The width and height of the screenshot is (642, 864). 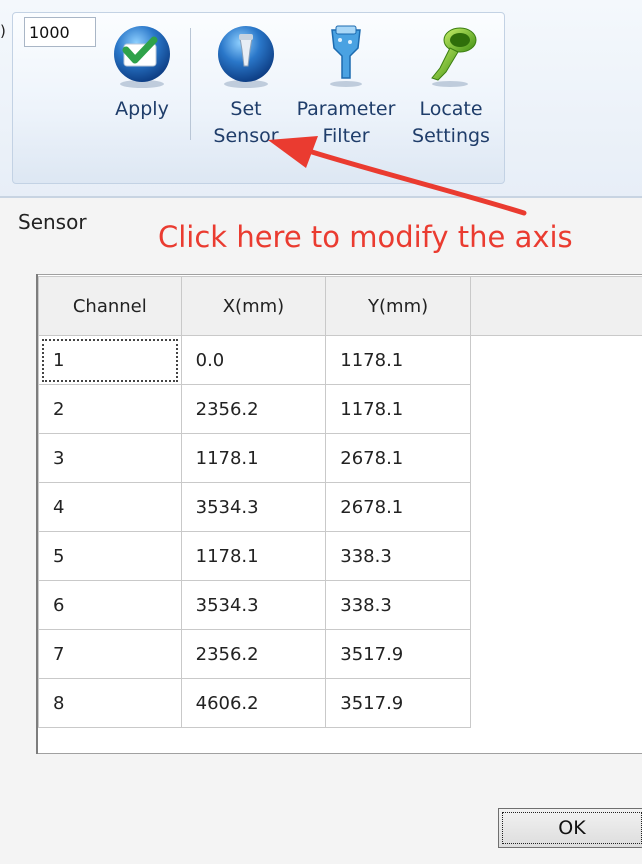 What do you see at coordinates (397, 176) in the screenshot?
I see `annotation-arrow-icon` at bounding box center [397, 176].